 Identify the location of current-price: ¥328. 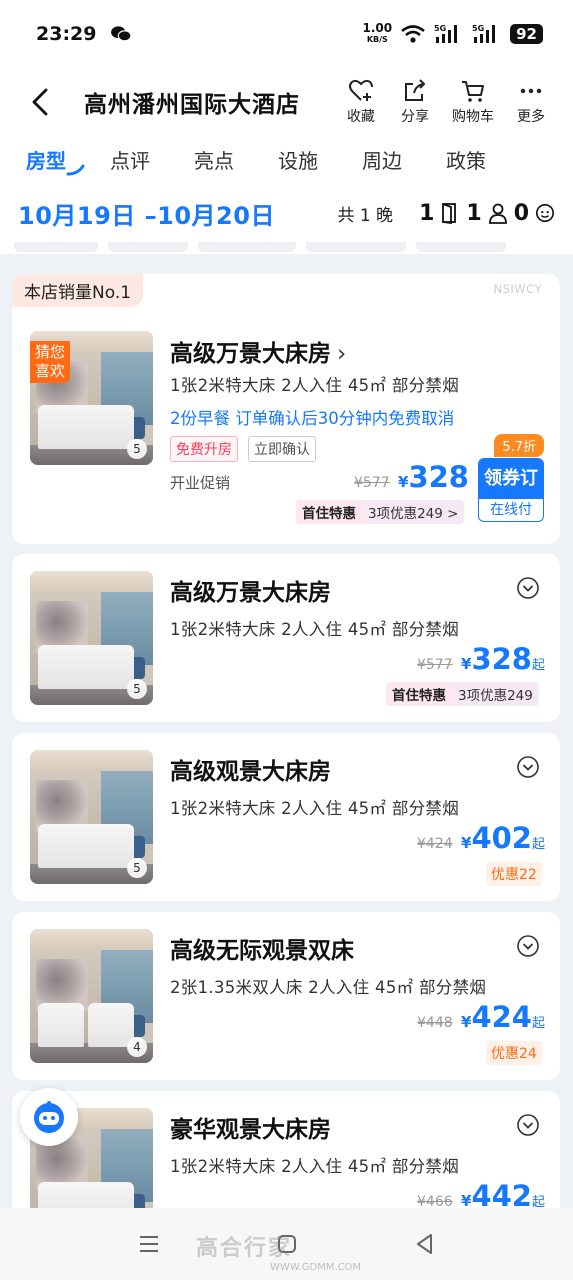
(433, 477).